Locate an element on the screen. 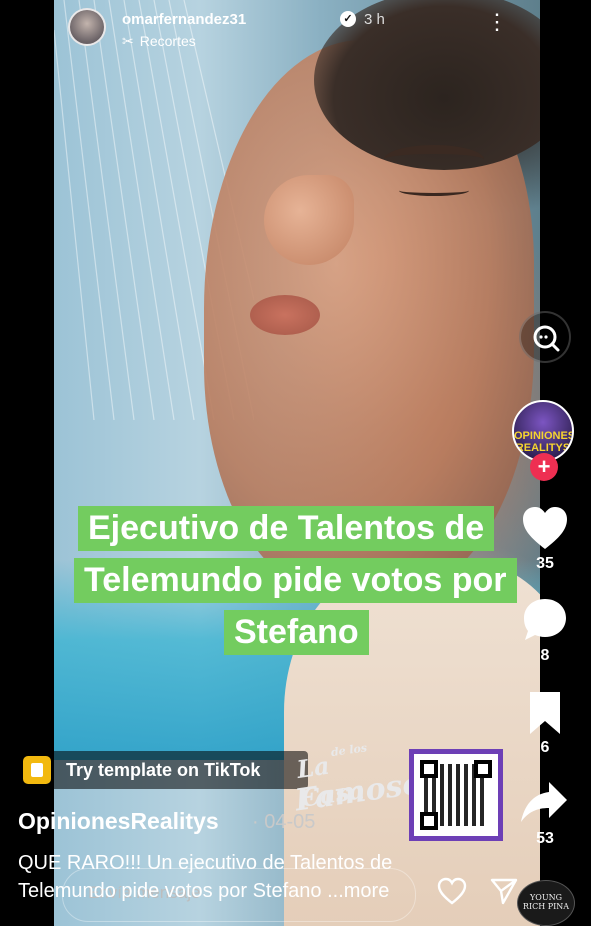 The image size is (591, 926). title-line-3: Stefano is located at coordinates (296, 632).